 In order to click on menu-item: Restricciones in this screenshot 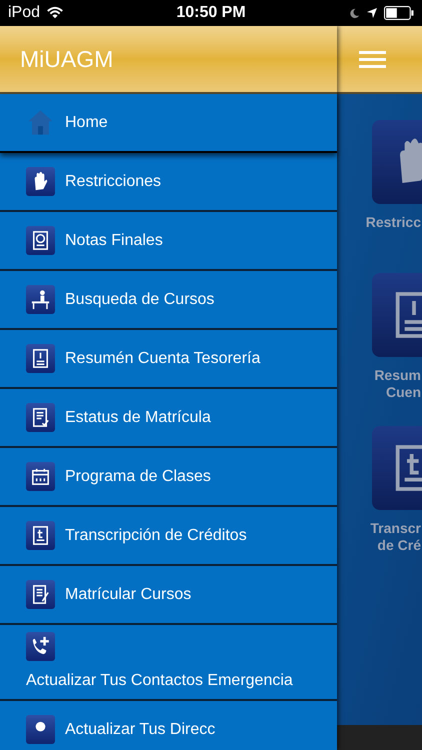, I will do `click(168, 182)`.